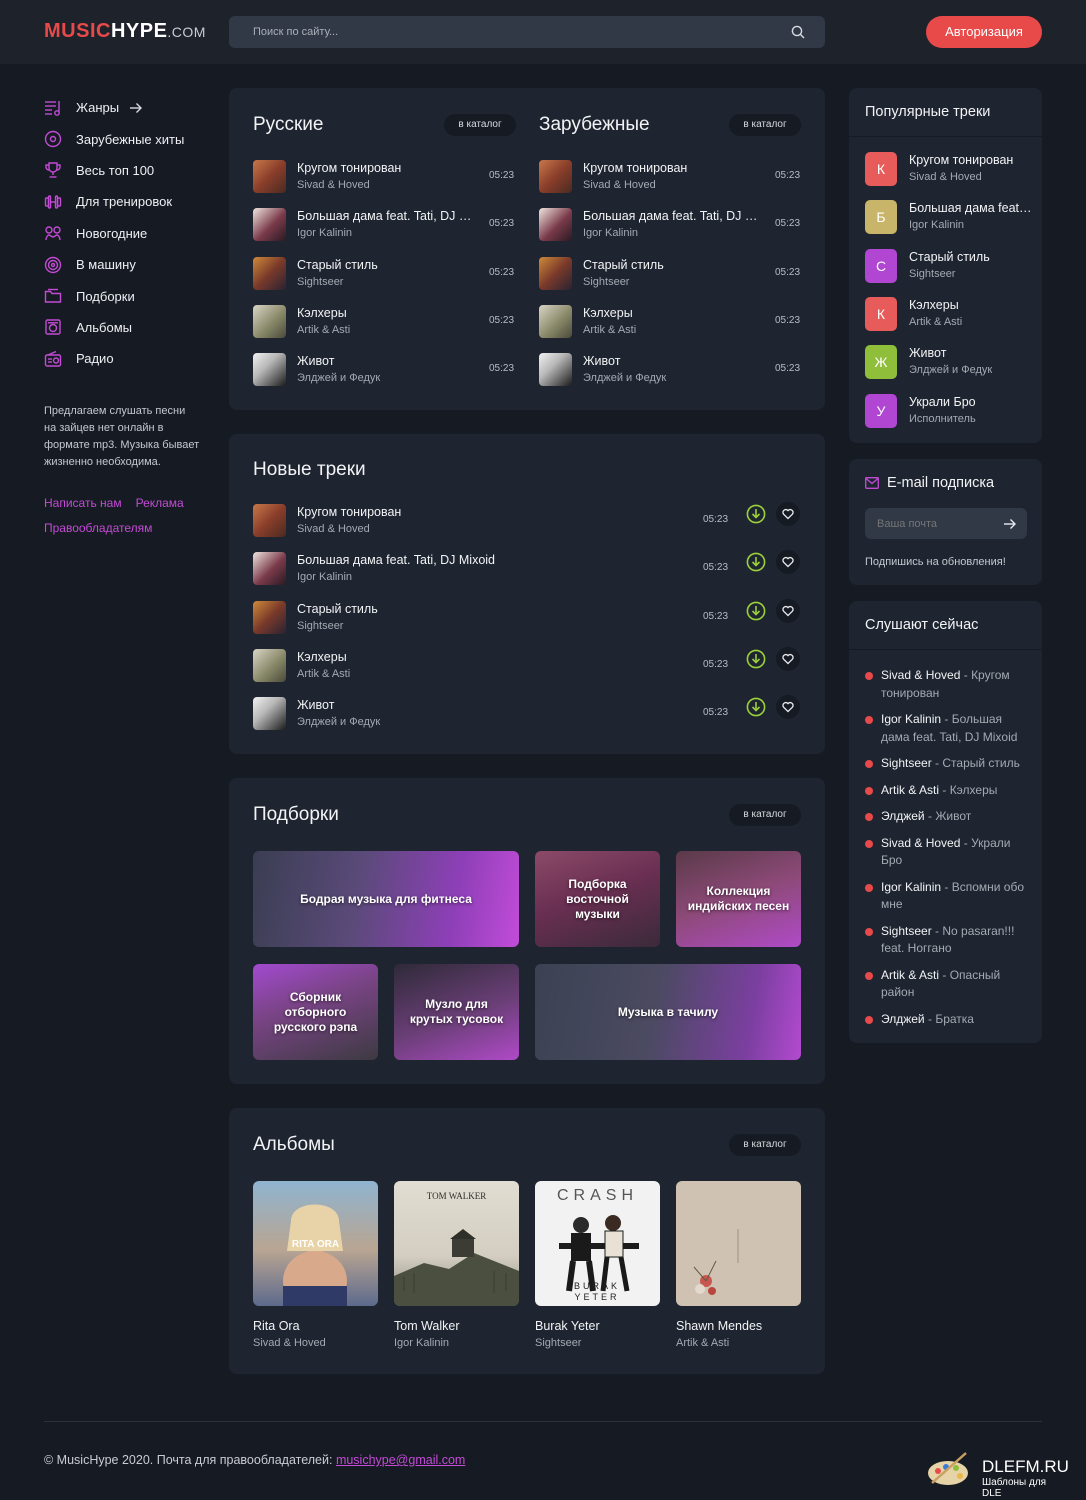 Image resolution: width=1086 pixels, height=1500 pixels. Describe the element at coordinates (738, 899) in the screenshot. I see `collection-tile-indian: Коллекция индийских песен` at that location.